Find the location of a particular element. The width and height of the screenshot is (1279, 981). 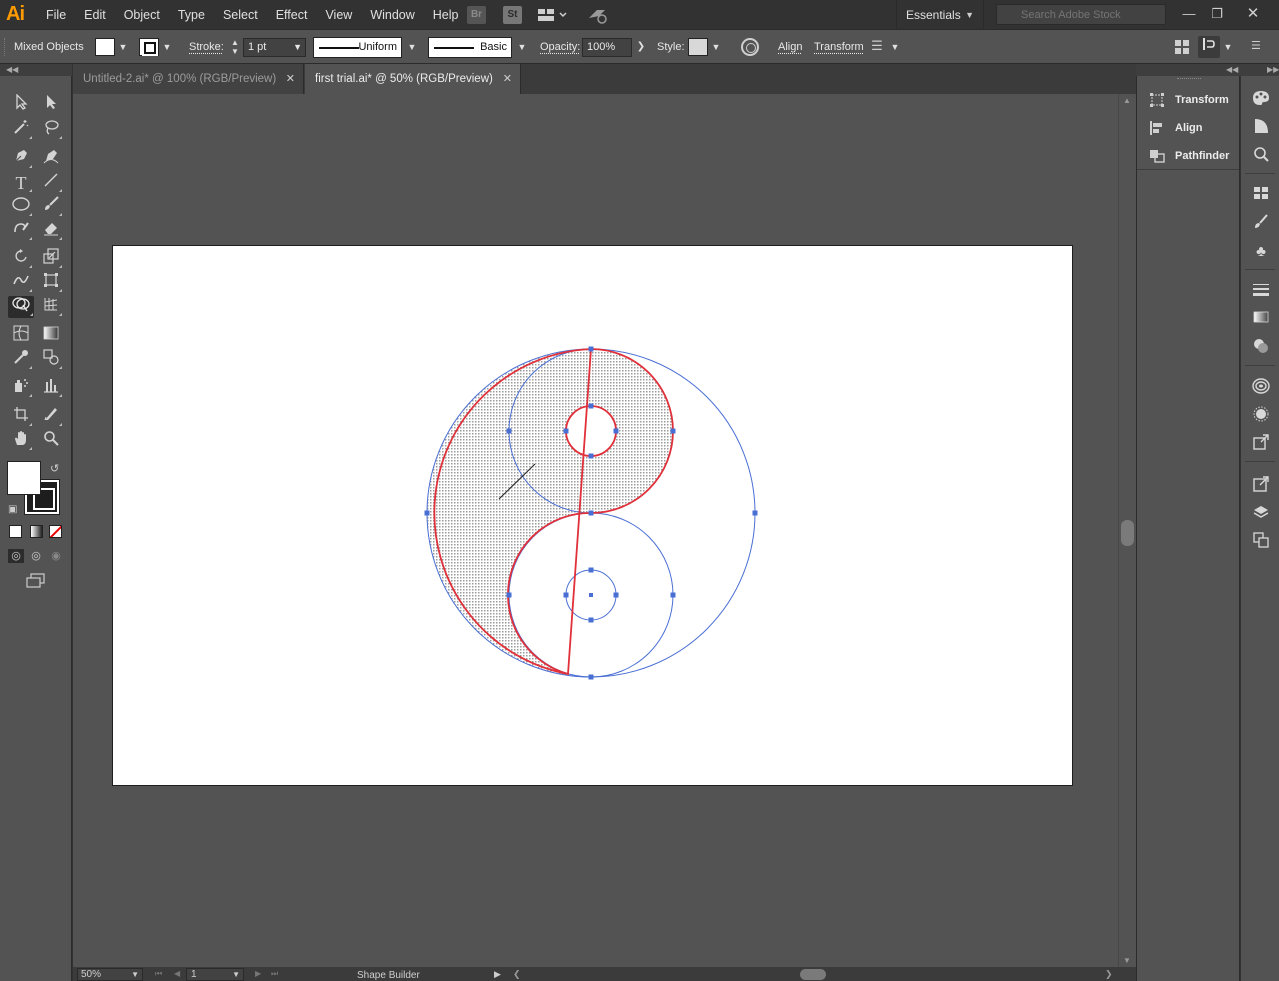

panel-align: Align is located at coordinates (1193, 128).